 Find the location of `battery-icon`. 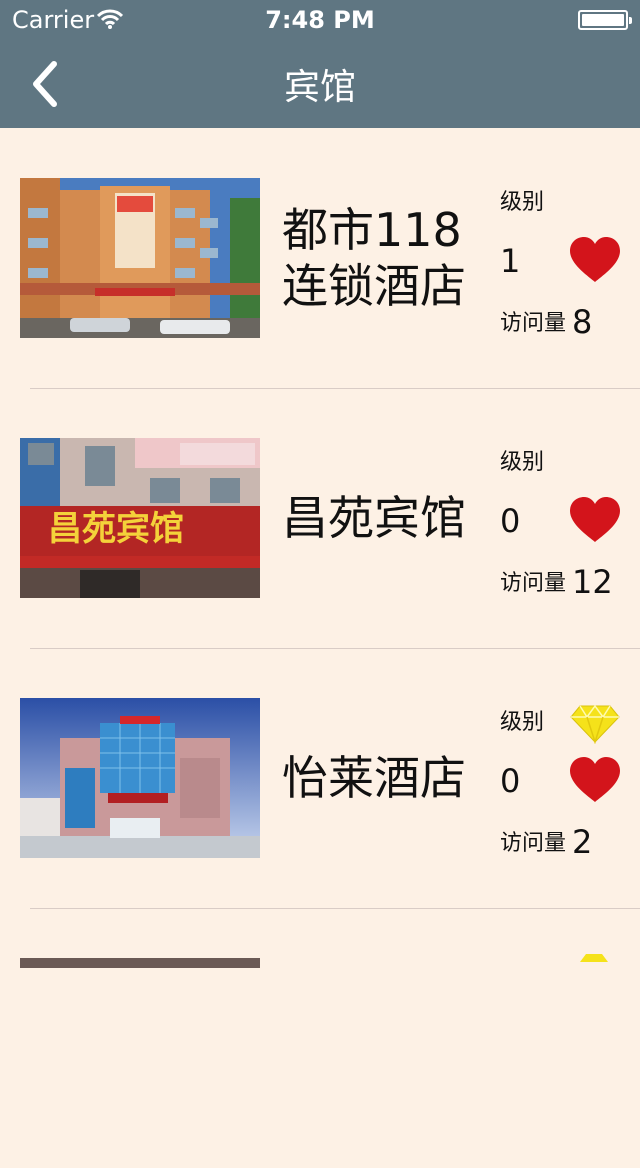

battery-icon is located at coordinates (605, 20).